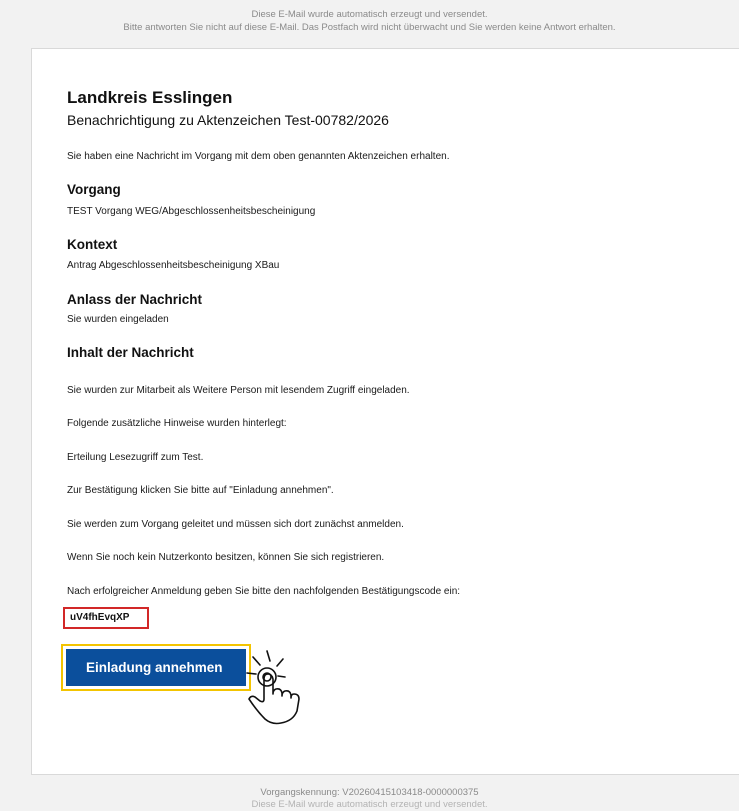  What do you see at coordinates (135, 457) in the screenshot?
I see `message-paragraph: Erteilung Lesezugriff zum Test.` at bounding box center [135, 457].